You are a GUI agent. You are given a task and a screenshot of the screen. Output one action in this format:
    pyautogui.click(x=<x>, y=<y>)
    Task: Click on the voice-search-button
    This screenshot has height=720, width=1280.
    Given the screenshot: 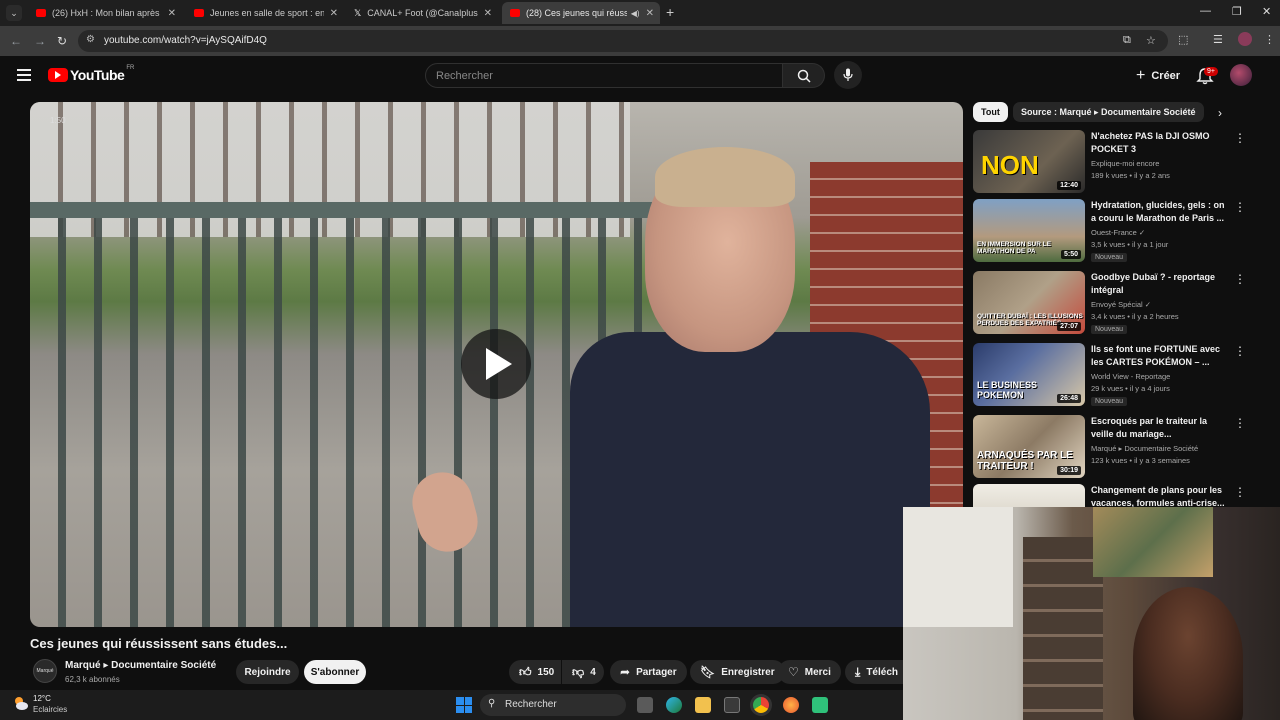 What is the action you would take?
    pyautogui.click(x=848, y=75)
    